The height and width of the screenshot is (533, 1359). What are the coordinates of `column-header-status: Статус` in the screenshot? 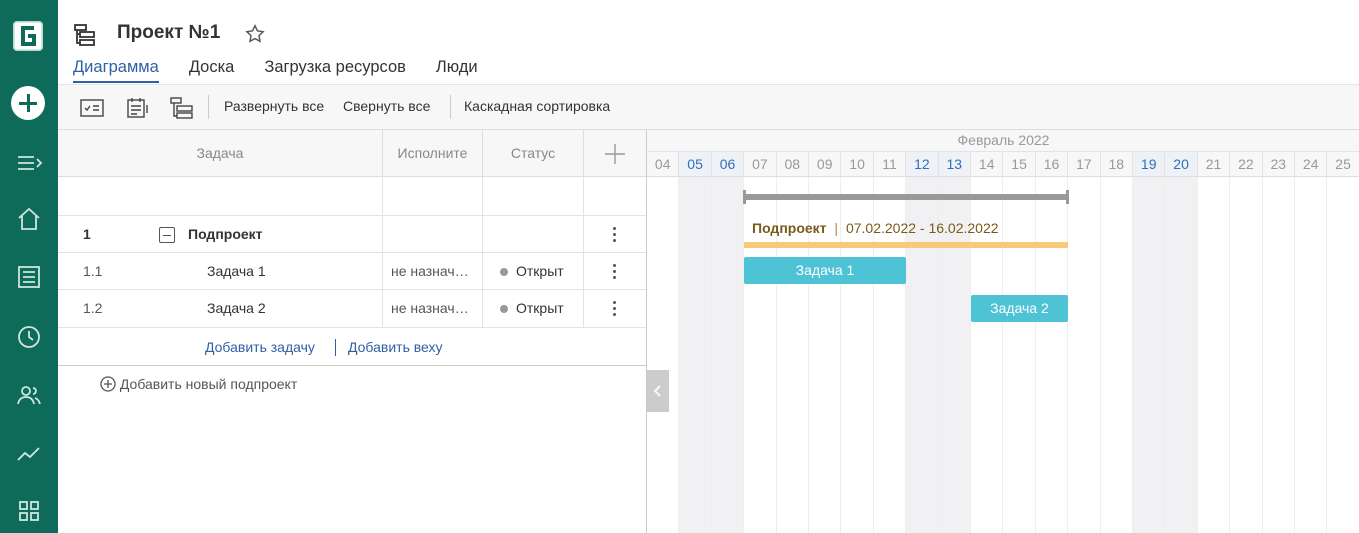 It's located at (533, 153).